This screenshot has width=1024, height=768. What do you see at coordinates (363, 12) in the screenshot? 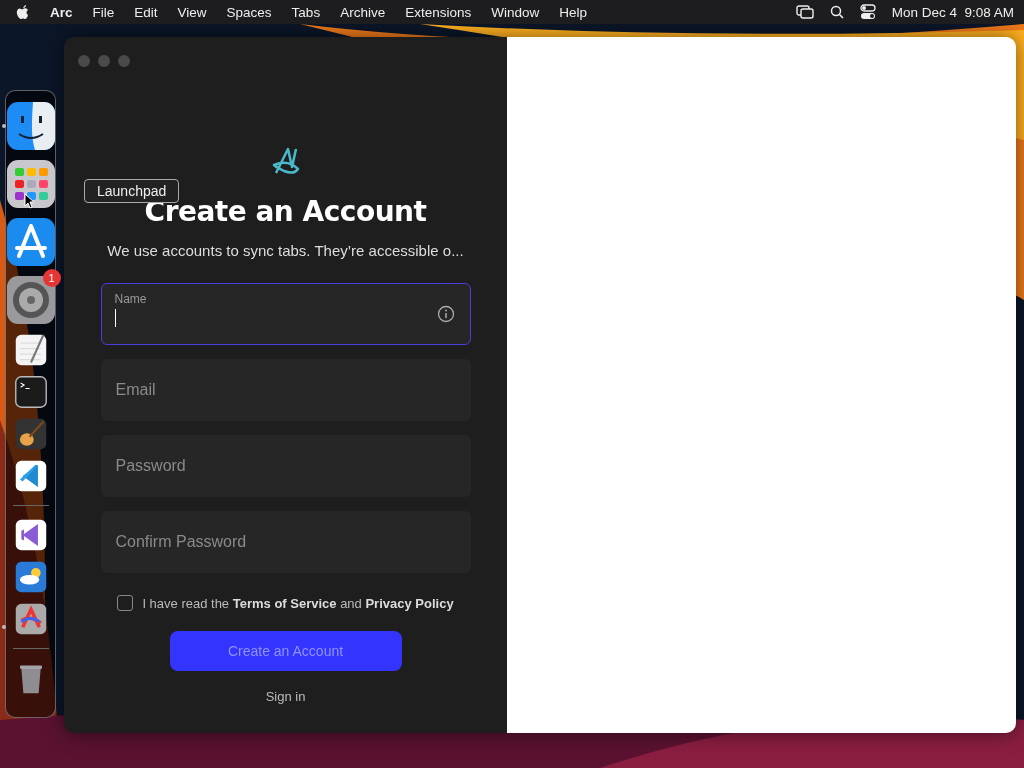
I see `menu-item: Archive` at bounding box center [363, 12].